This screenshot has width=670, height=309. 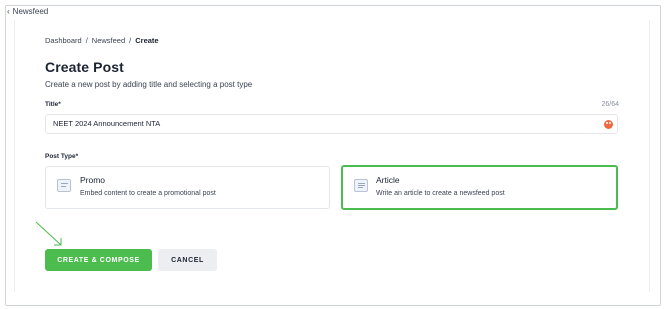 I want to click on post-type-title: Promo, so click(x=93, y=180).